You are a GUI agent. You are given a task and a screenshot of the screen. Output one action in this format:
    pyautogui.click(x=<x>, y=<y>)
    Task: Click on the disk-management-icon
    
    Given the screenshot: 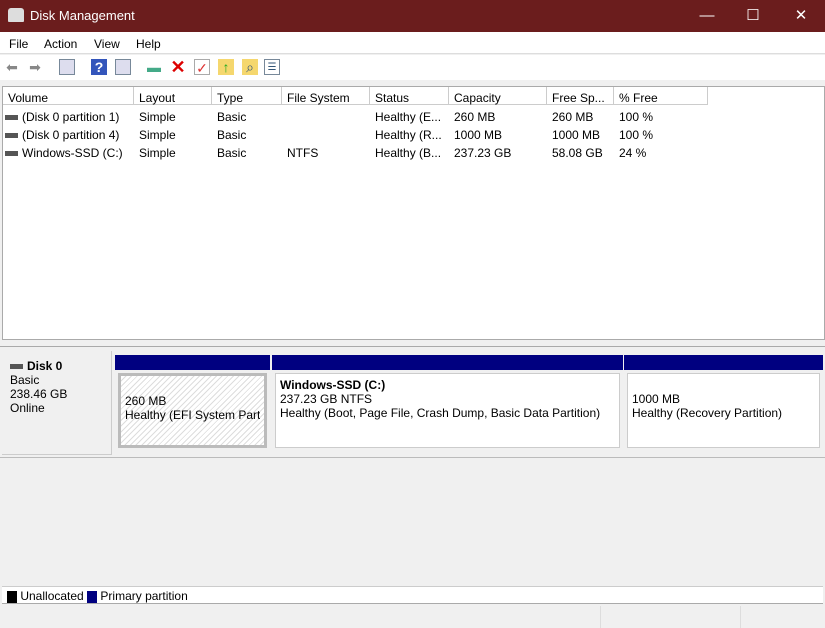 What is the action you would take?
    pyautogui.click(x=16, y=15)
    